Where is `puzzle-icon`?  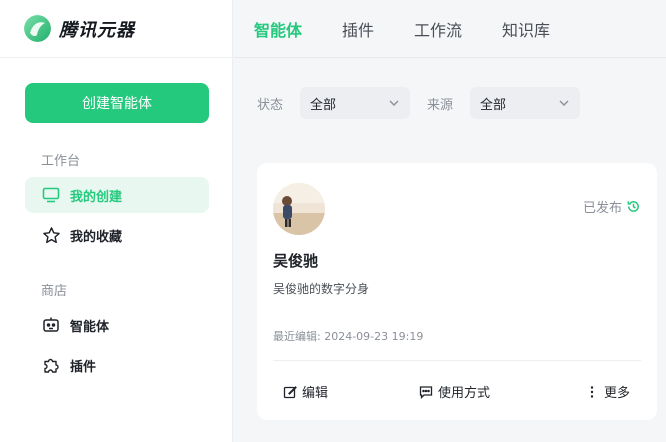
puzzle-icon is located at coordinates (51, 365).